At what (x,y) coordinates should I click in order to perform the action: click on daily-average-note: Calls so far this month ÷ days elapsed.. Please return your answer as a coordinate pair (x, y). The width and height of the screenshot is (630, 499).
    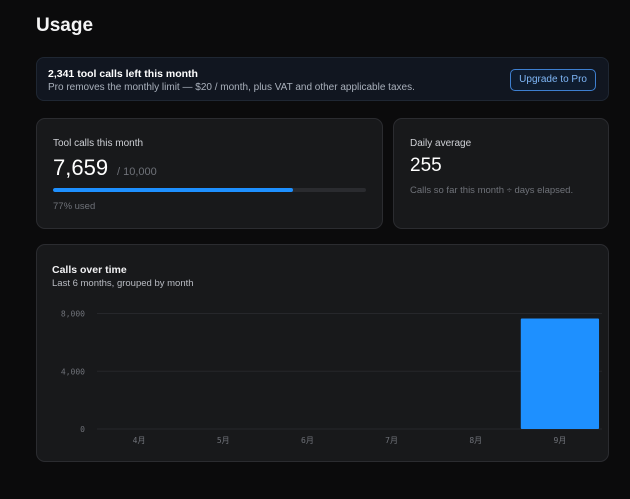
    Looking at the image, I should click on (492, 190).